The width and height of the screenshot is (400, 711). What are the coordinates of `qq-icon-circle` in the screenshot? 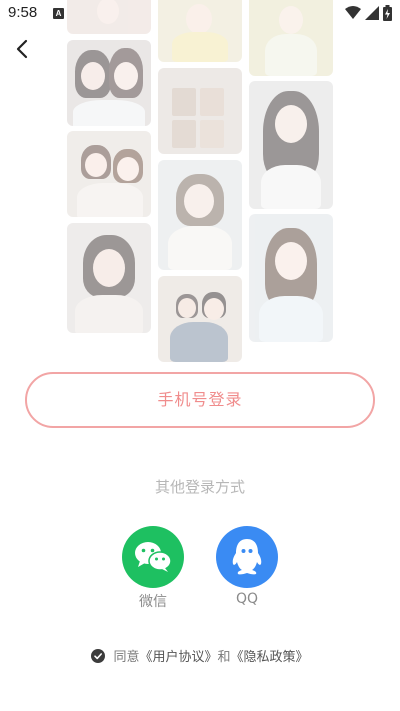 It's located at (247, 557).